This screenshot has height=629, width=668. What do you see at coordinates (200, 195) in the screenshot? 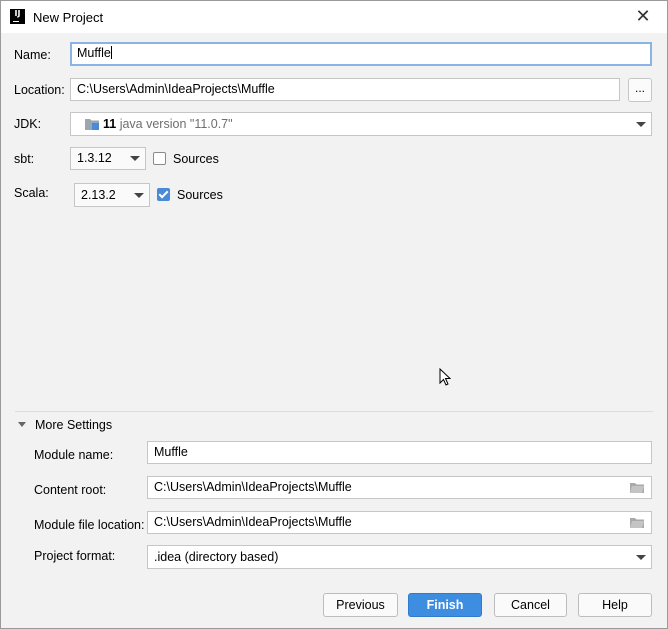
I see `scala-sources-label: Sources` at bounding box center [200, 195].